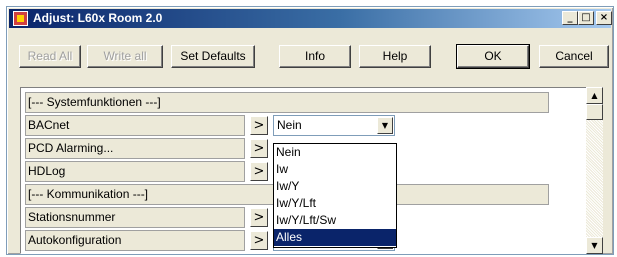 The image size is (617, 257). What do you see at coordinates (594, 245) in the screenshot?
I see `scroll-down-icon: ▼` at bounding box center [594, 245].